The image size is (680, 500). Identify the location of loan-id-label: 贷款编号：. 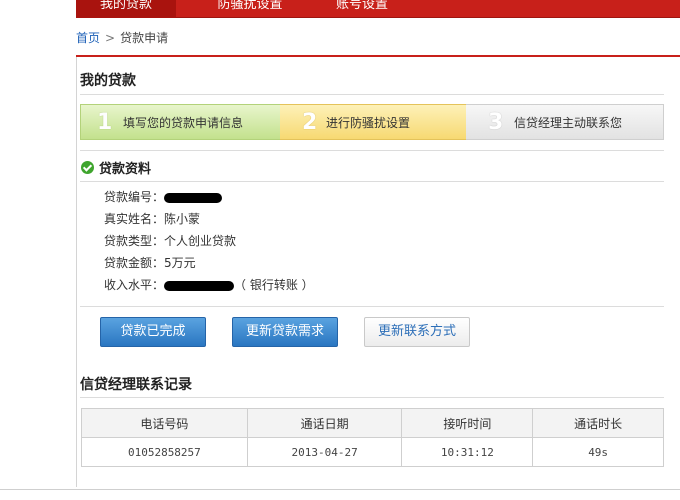
(134, 197).